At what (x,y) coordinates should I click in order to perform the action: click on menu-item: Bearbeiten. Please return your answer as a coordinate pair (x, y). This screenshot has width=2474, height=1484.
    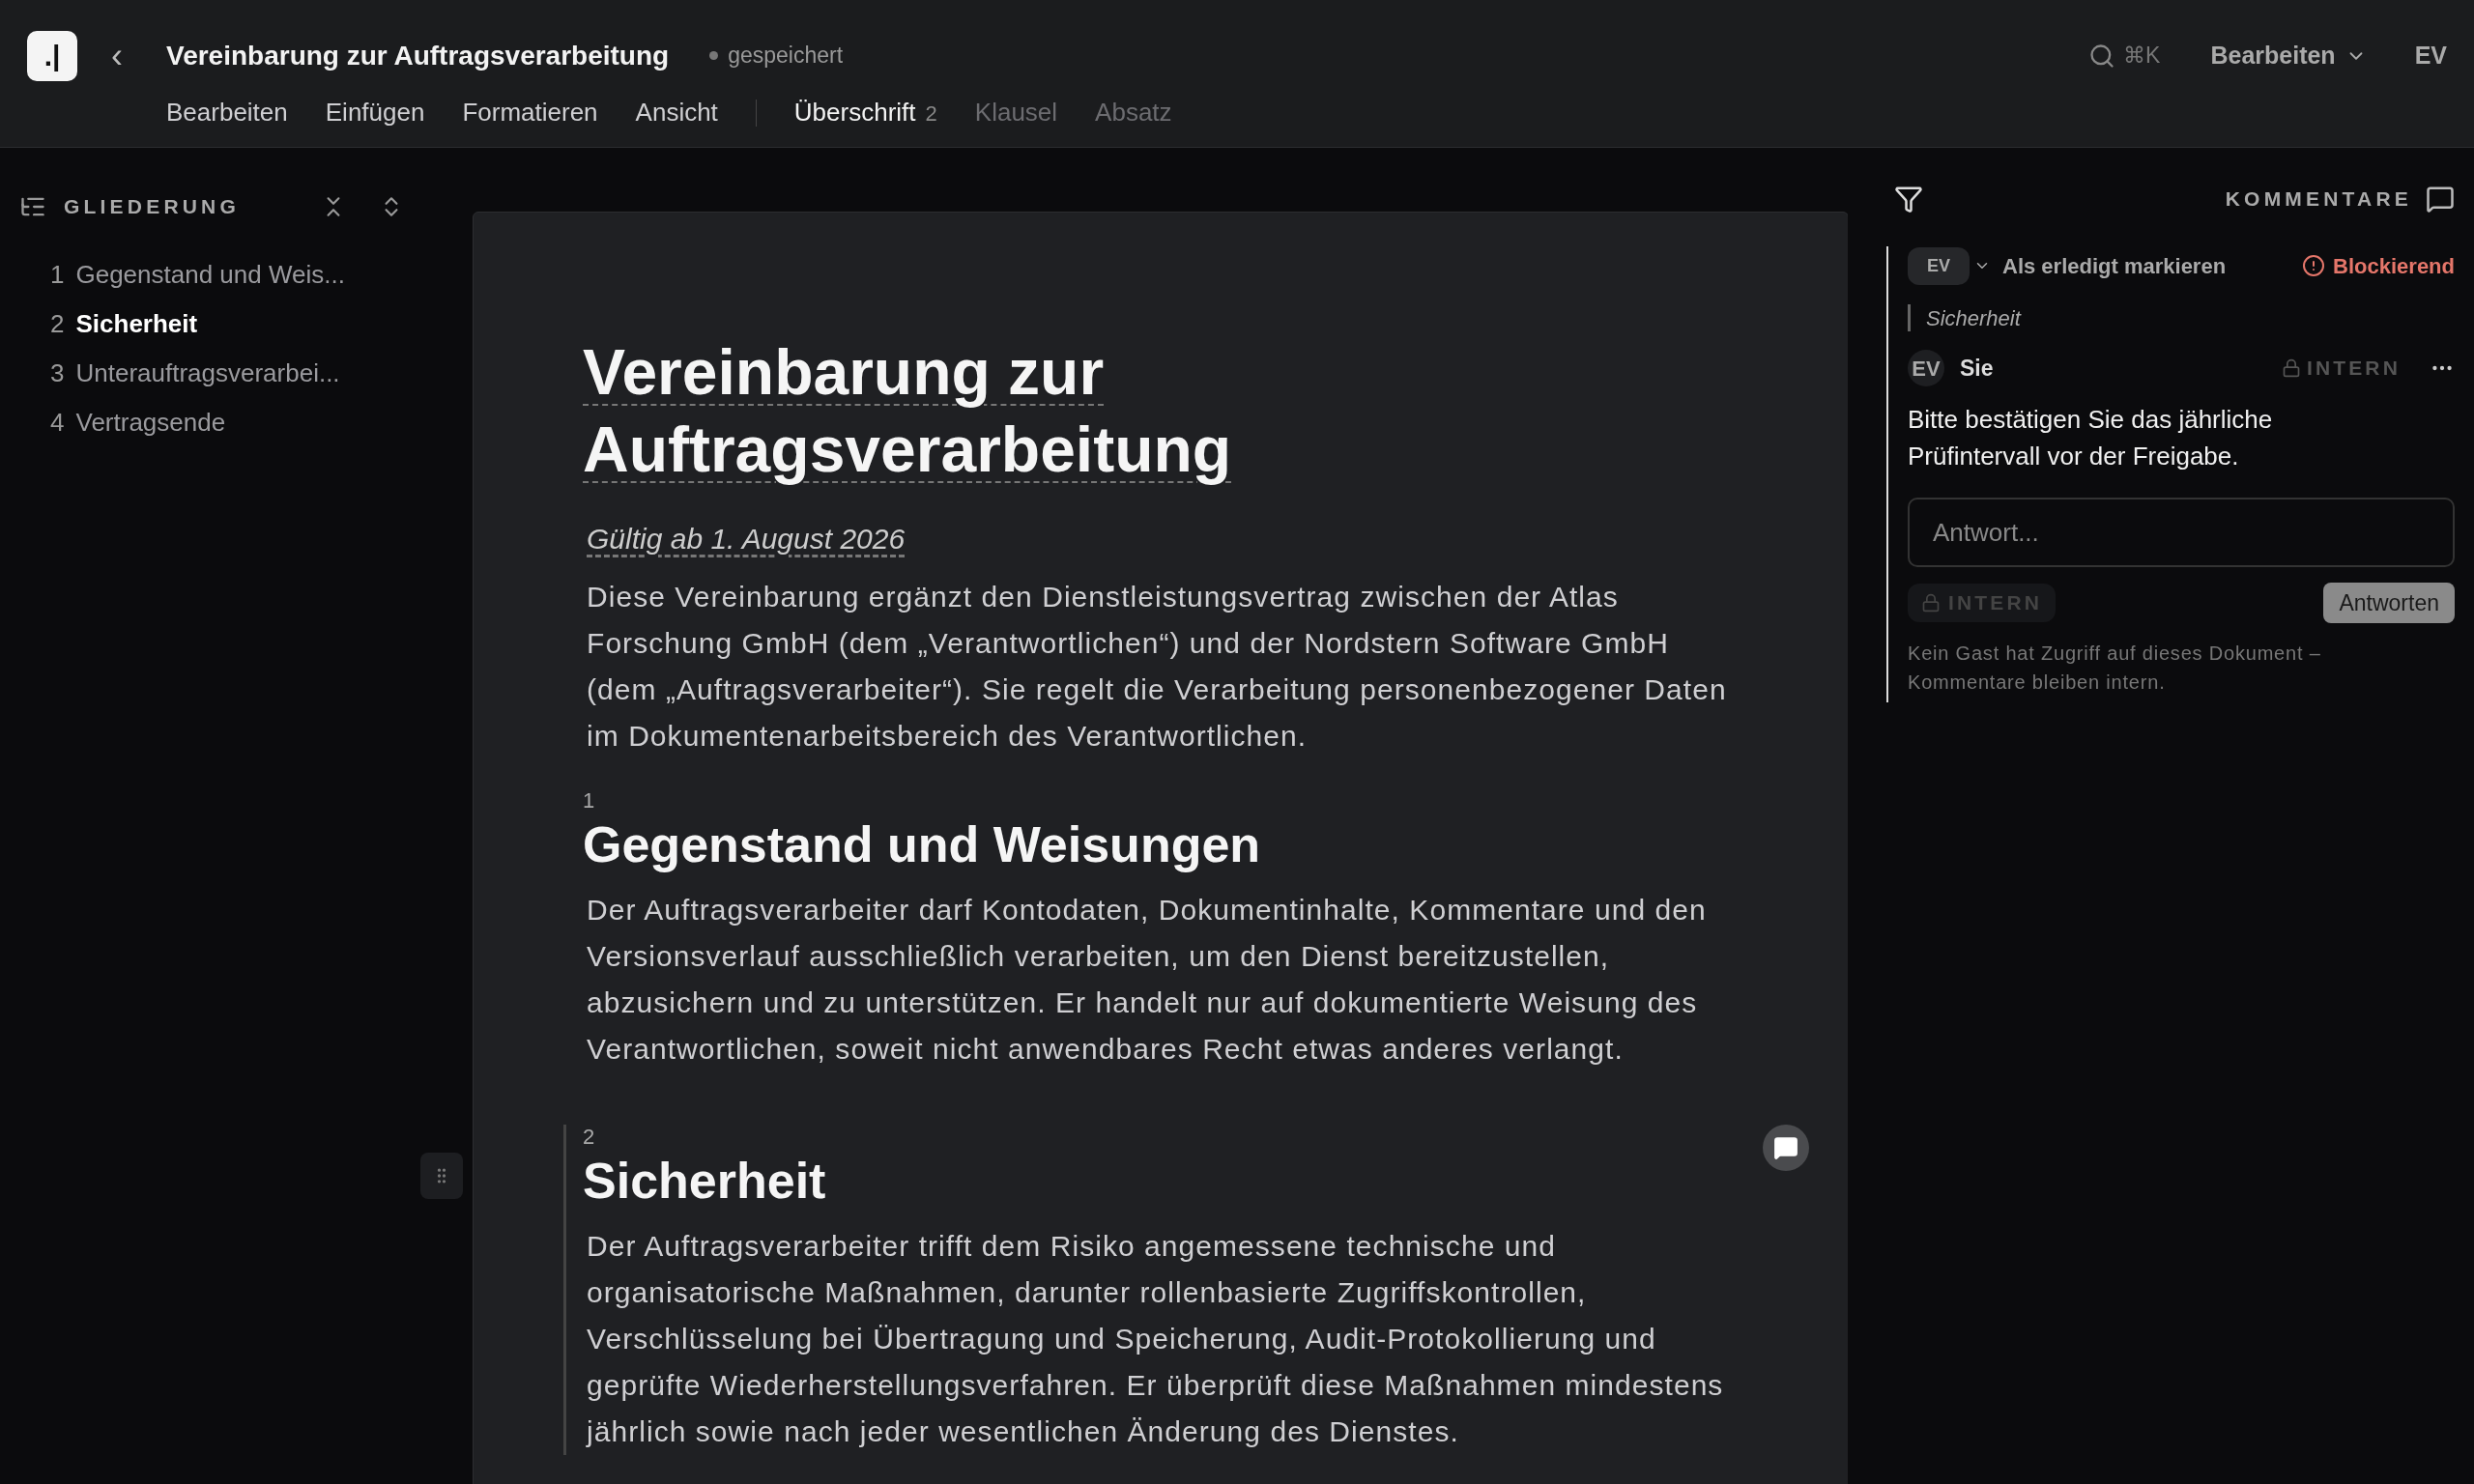
    Looking at the image, I should click on (227, 113).